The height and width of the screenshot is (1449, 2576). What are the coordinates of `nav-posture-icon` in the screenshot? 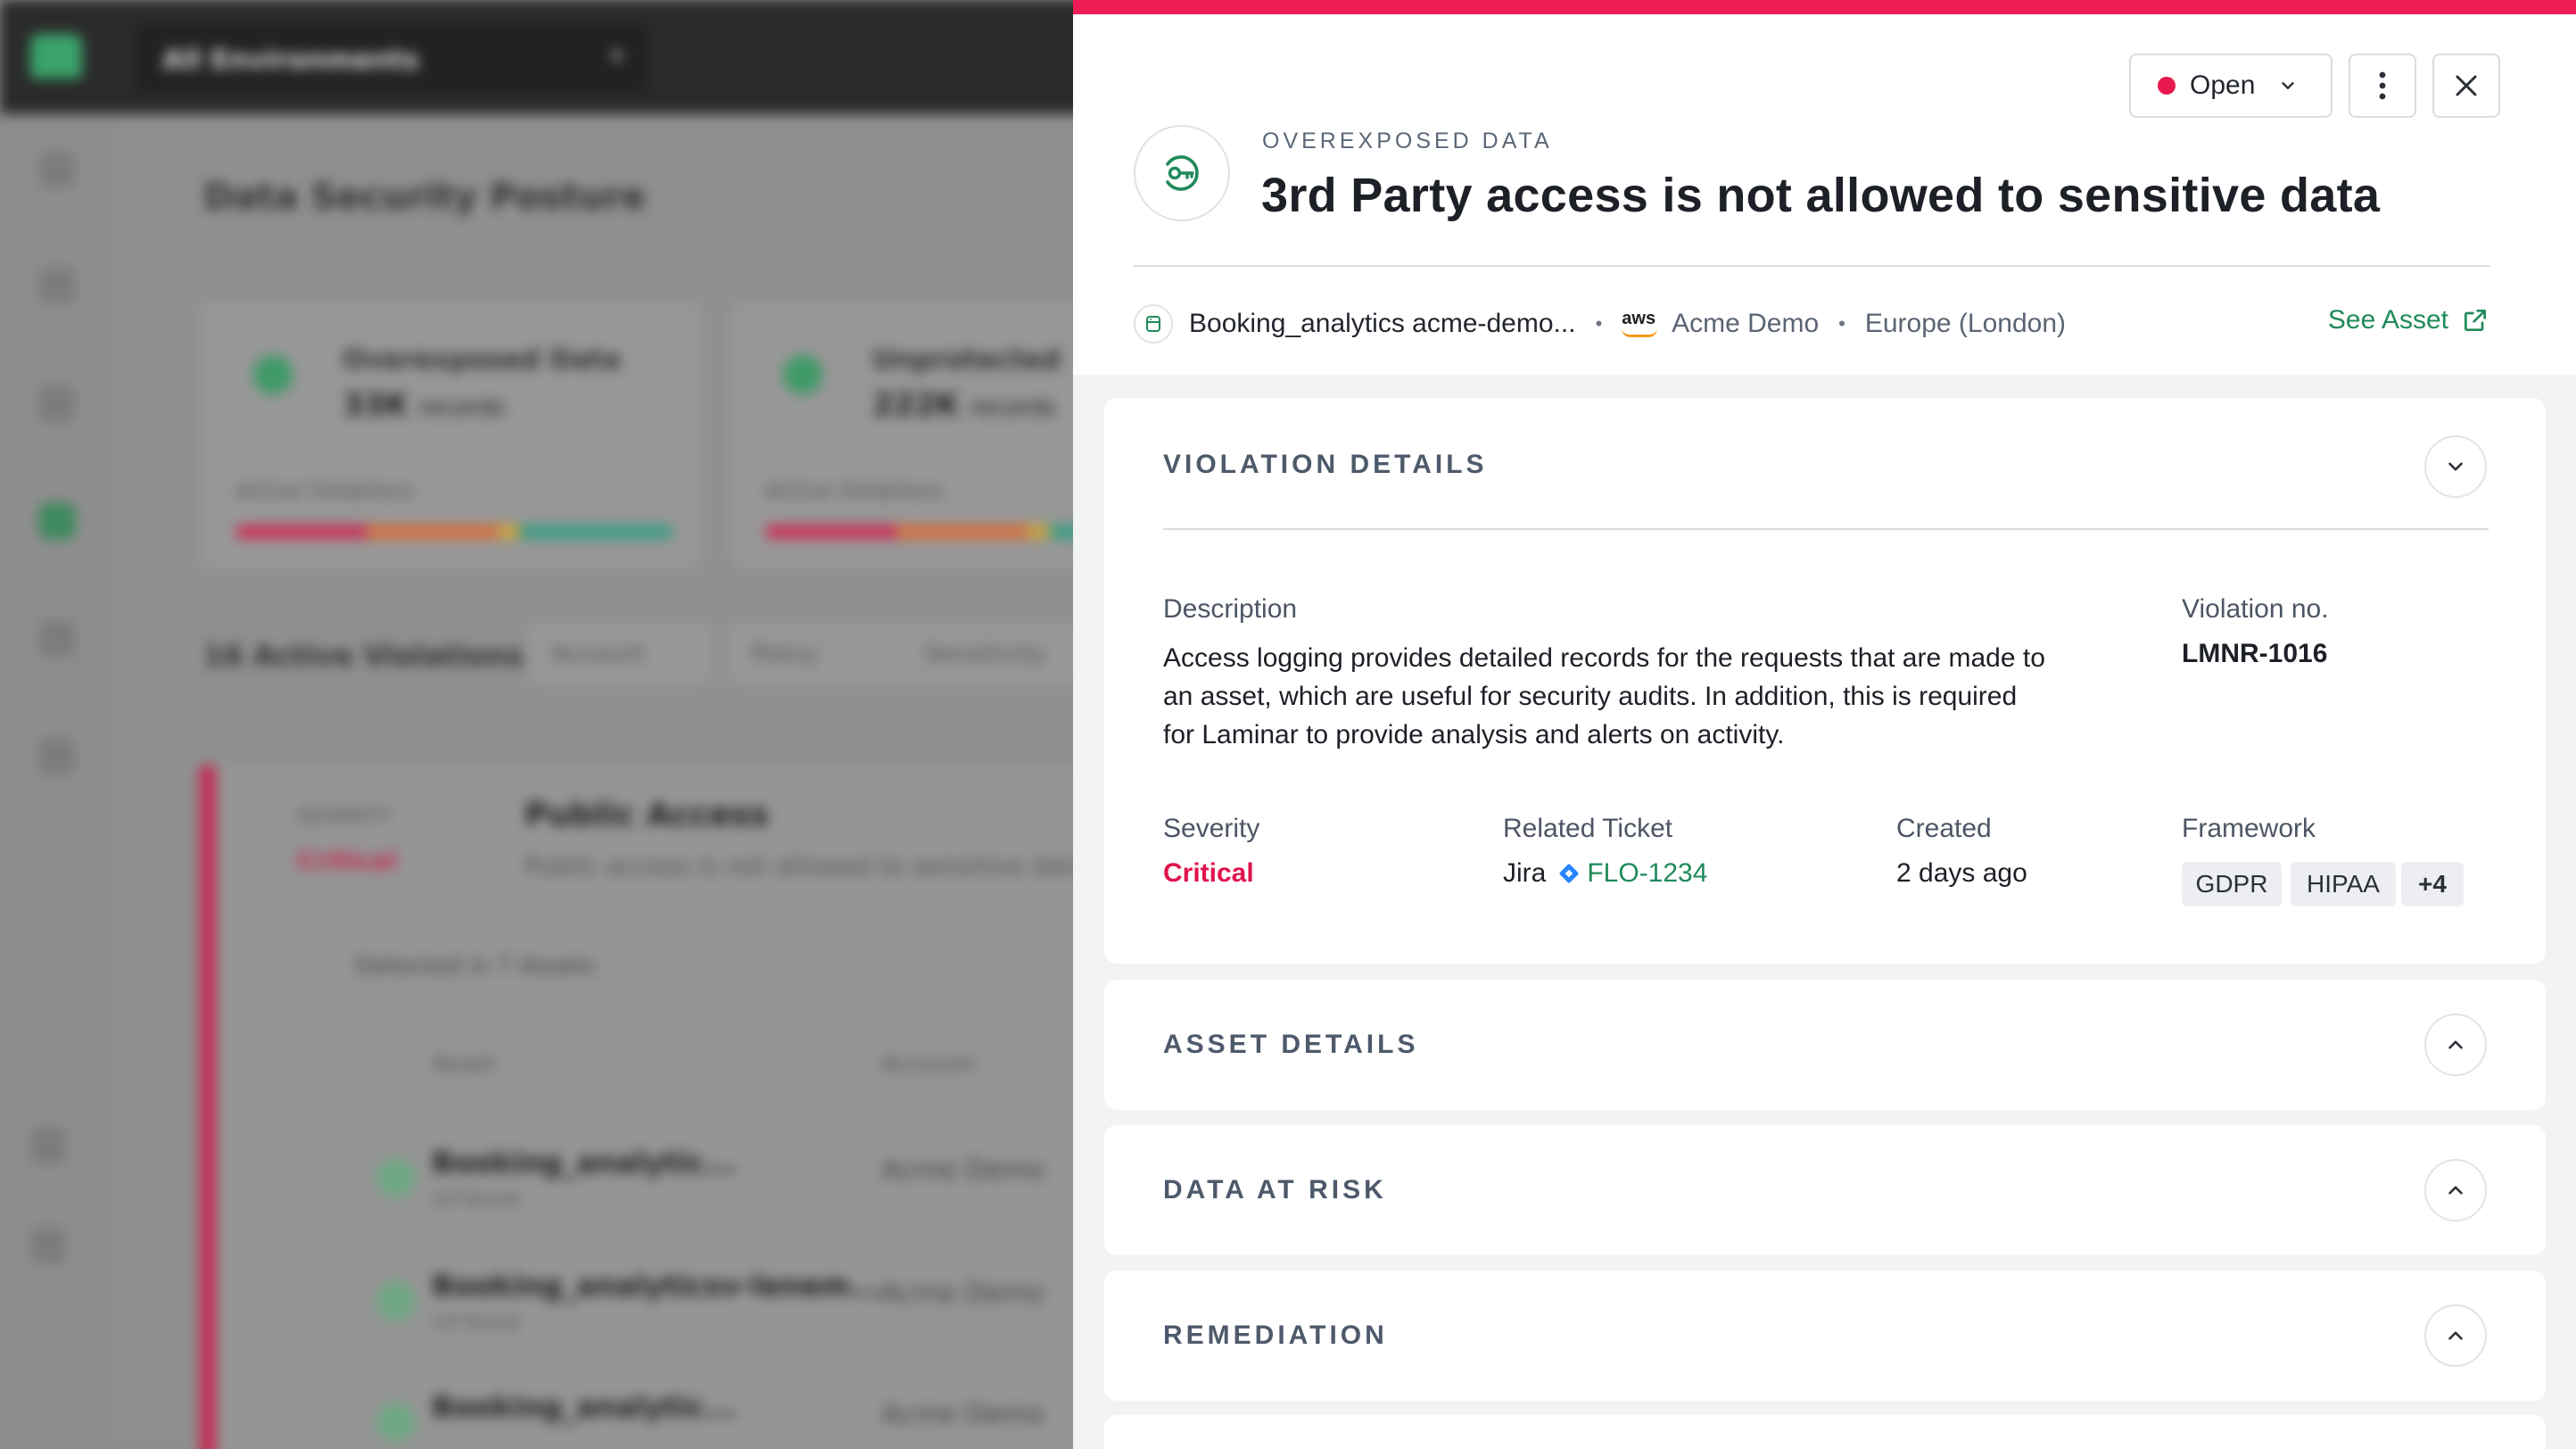 It's located at (57, 521).